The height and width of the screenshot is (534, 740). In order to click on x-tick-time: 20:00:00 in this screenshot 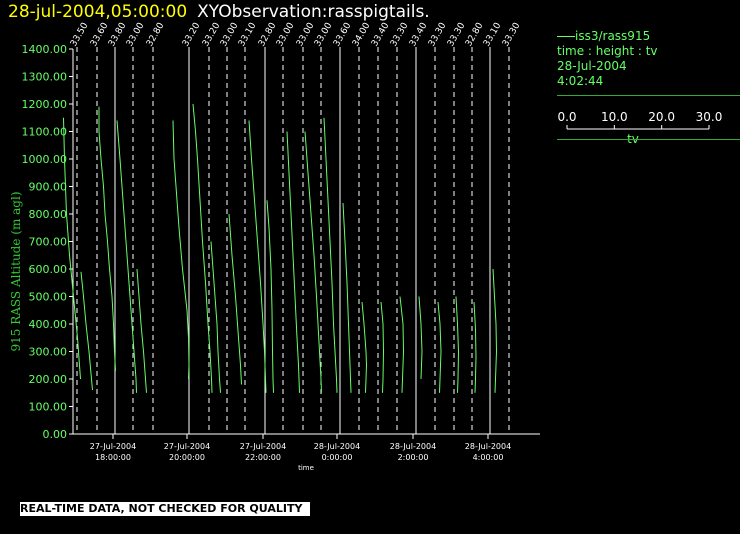, I will do `click(187, 457)`.